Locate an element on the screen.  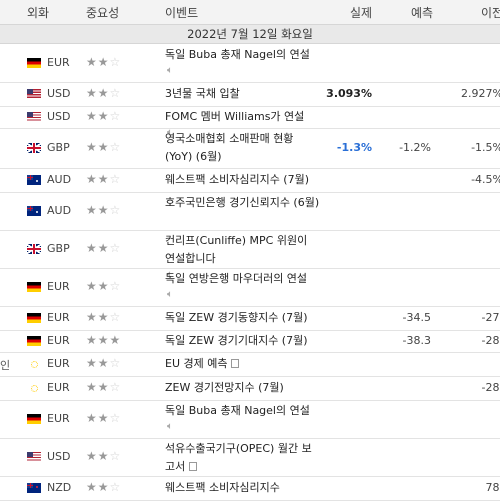
event-label: 호주국민은행 경기신뢰지수 (6월) is located at coordinates (242, 202).